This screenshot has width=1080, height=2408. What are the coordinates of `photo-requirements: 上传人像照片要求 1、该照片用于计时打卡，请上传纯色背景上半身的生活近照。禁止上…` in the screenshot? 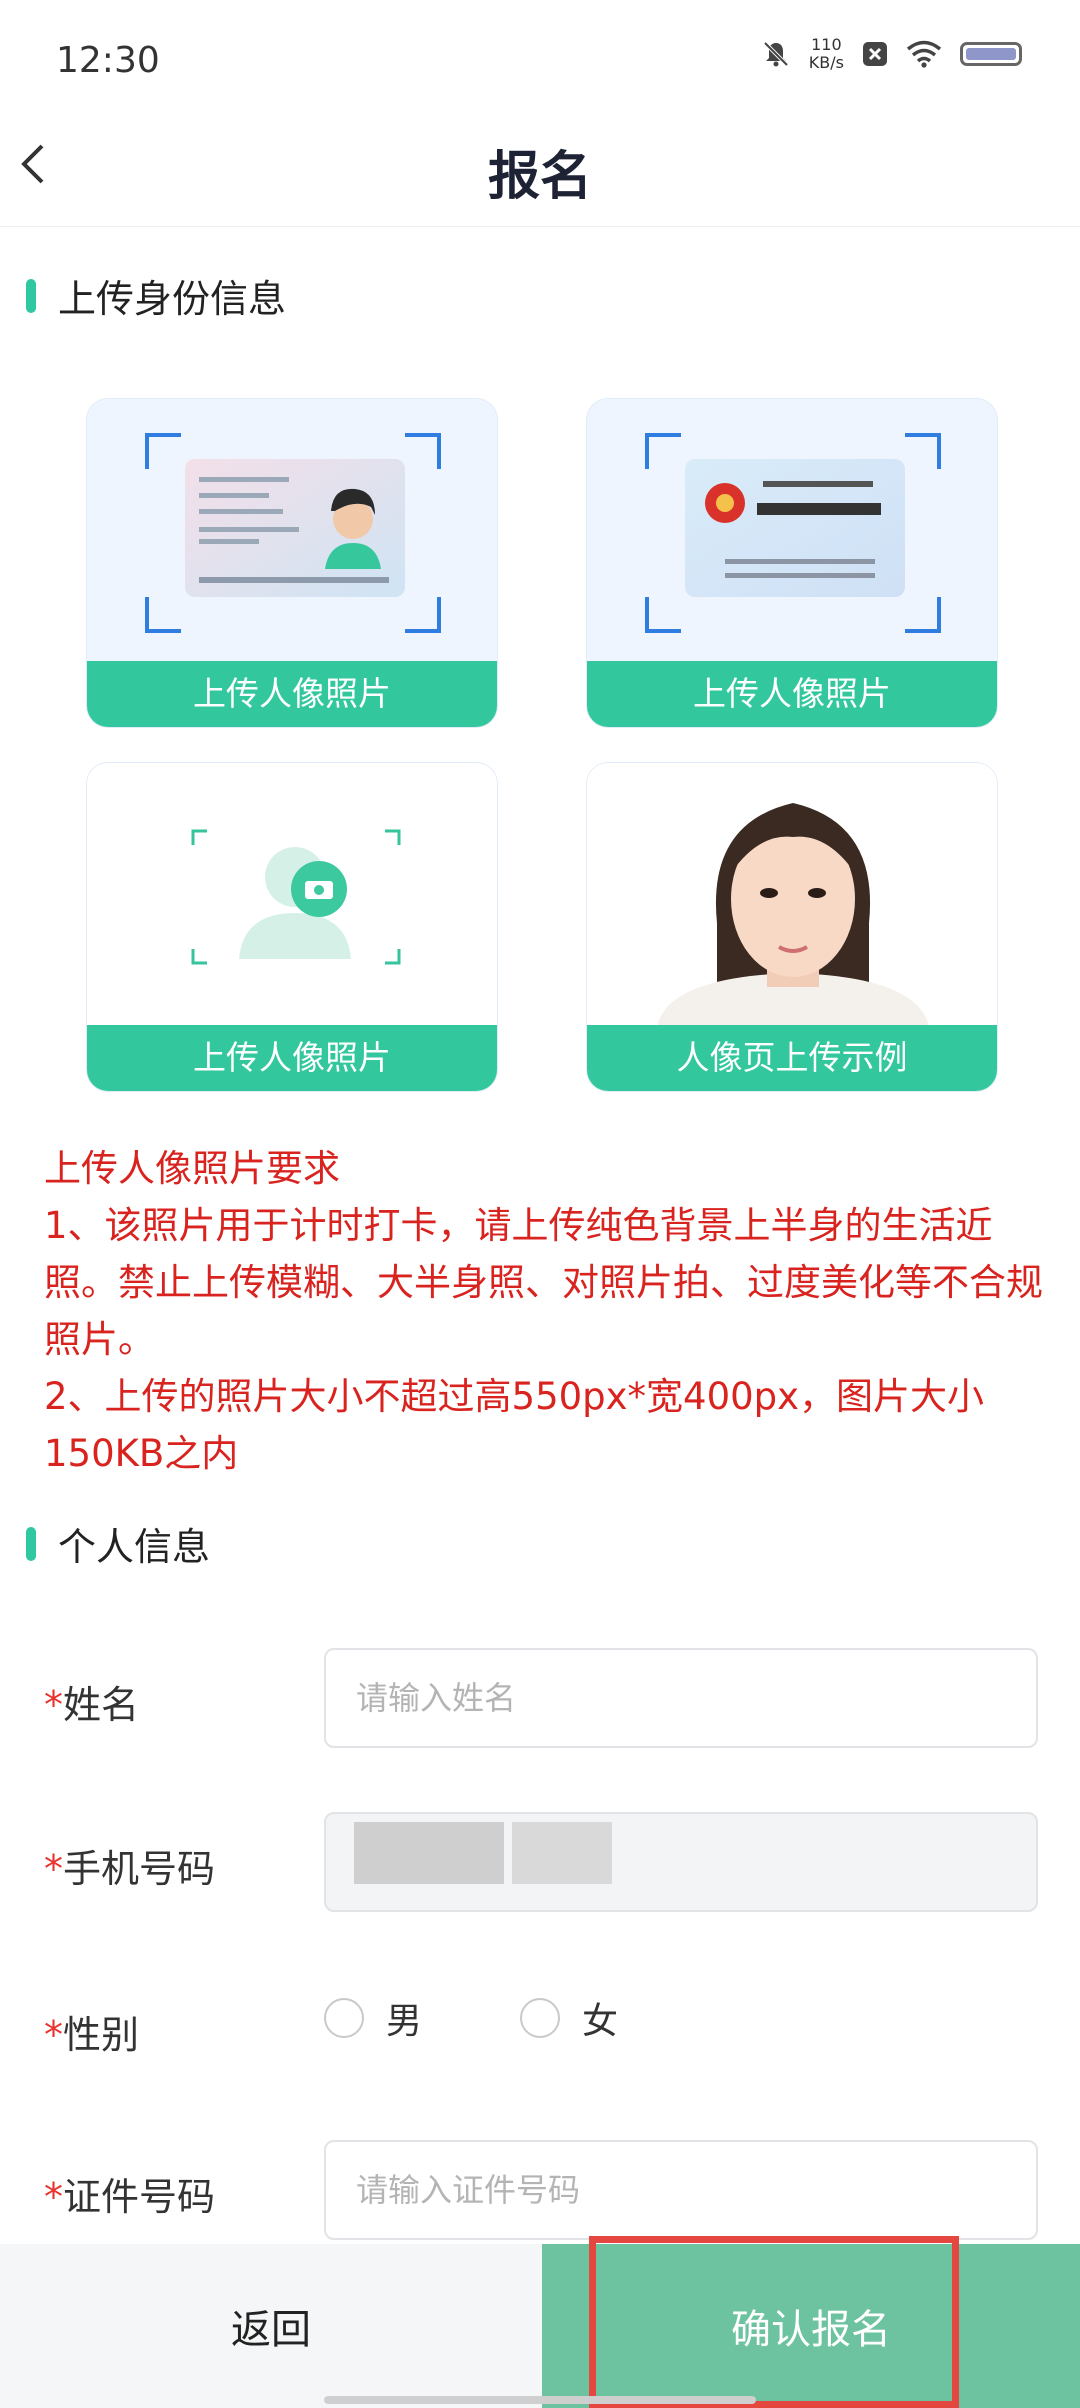 It's located at (549, 1311).